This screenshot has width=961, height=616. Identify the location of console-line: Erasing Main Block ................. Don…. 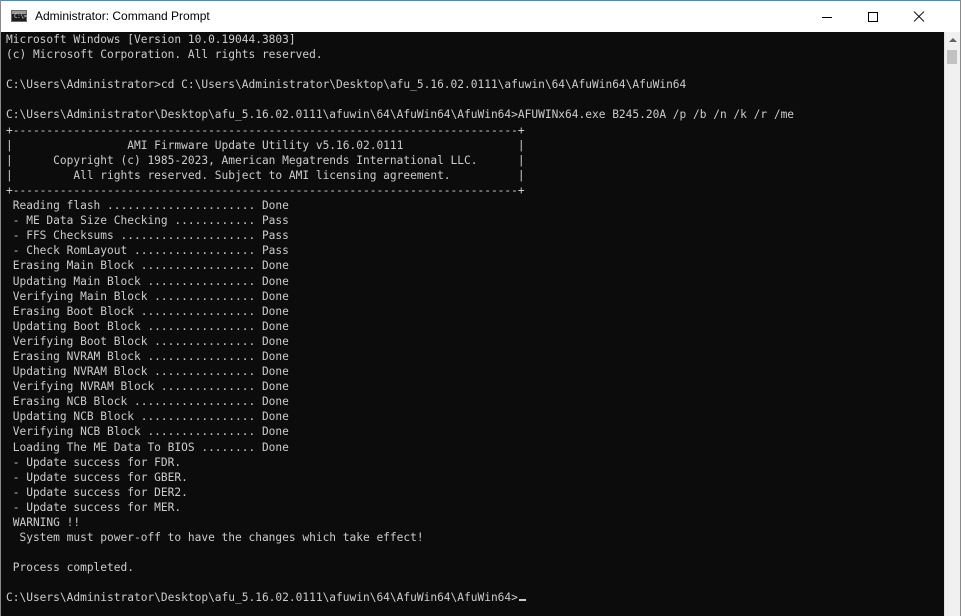
(150, 266).